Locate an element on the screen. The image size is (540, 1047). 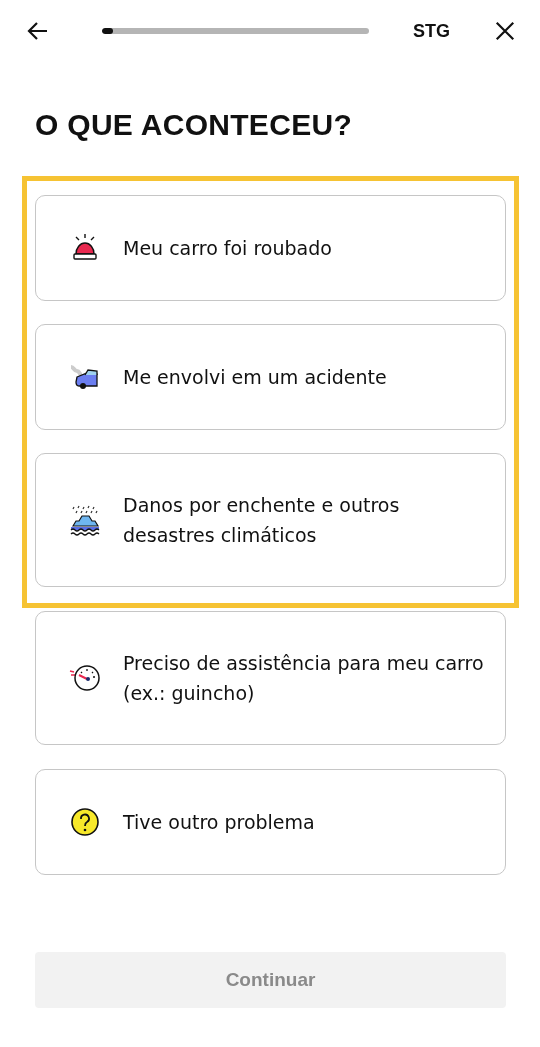
flooded-car-icon is located at coordinates (85, 520).